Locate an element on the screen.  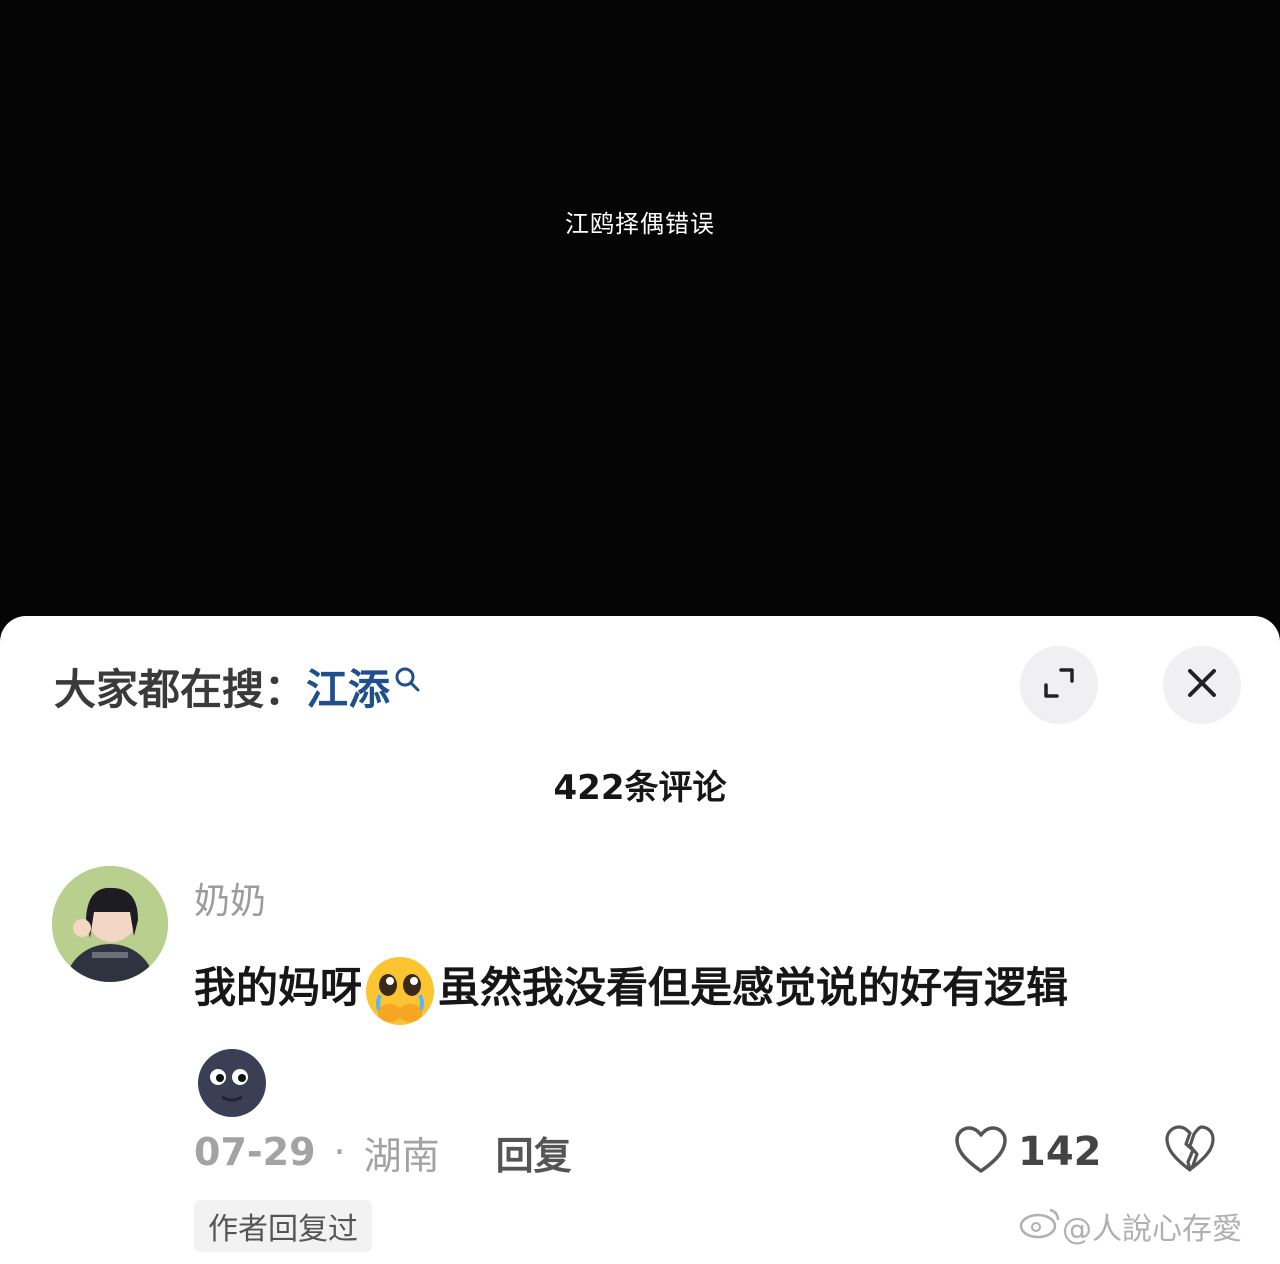
close-button is located at coordinates (1202, 685).